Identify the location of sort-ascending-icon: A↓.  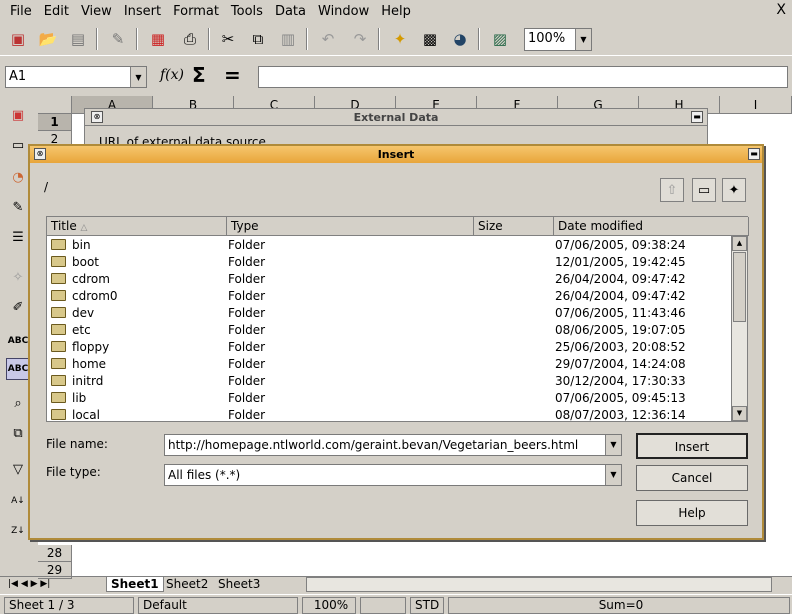
(18, 501).